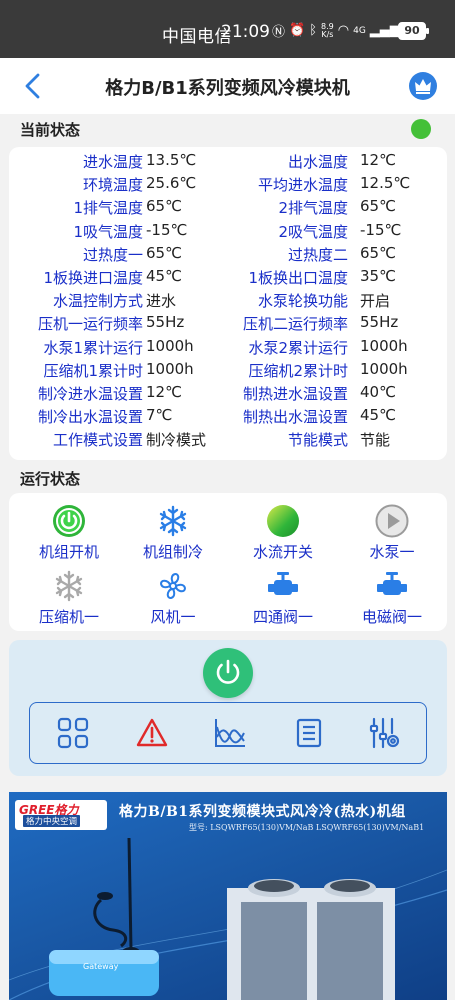  I want to click on run-item-label: 机组开机, so click(68, 552).